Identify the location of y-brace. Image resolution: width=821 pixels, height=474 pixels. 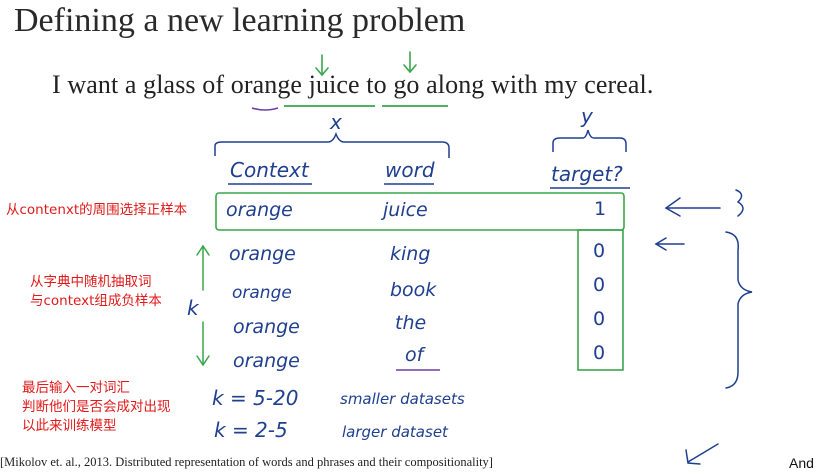
(589, 140).